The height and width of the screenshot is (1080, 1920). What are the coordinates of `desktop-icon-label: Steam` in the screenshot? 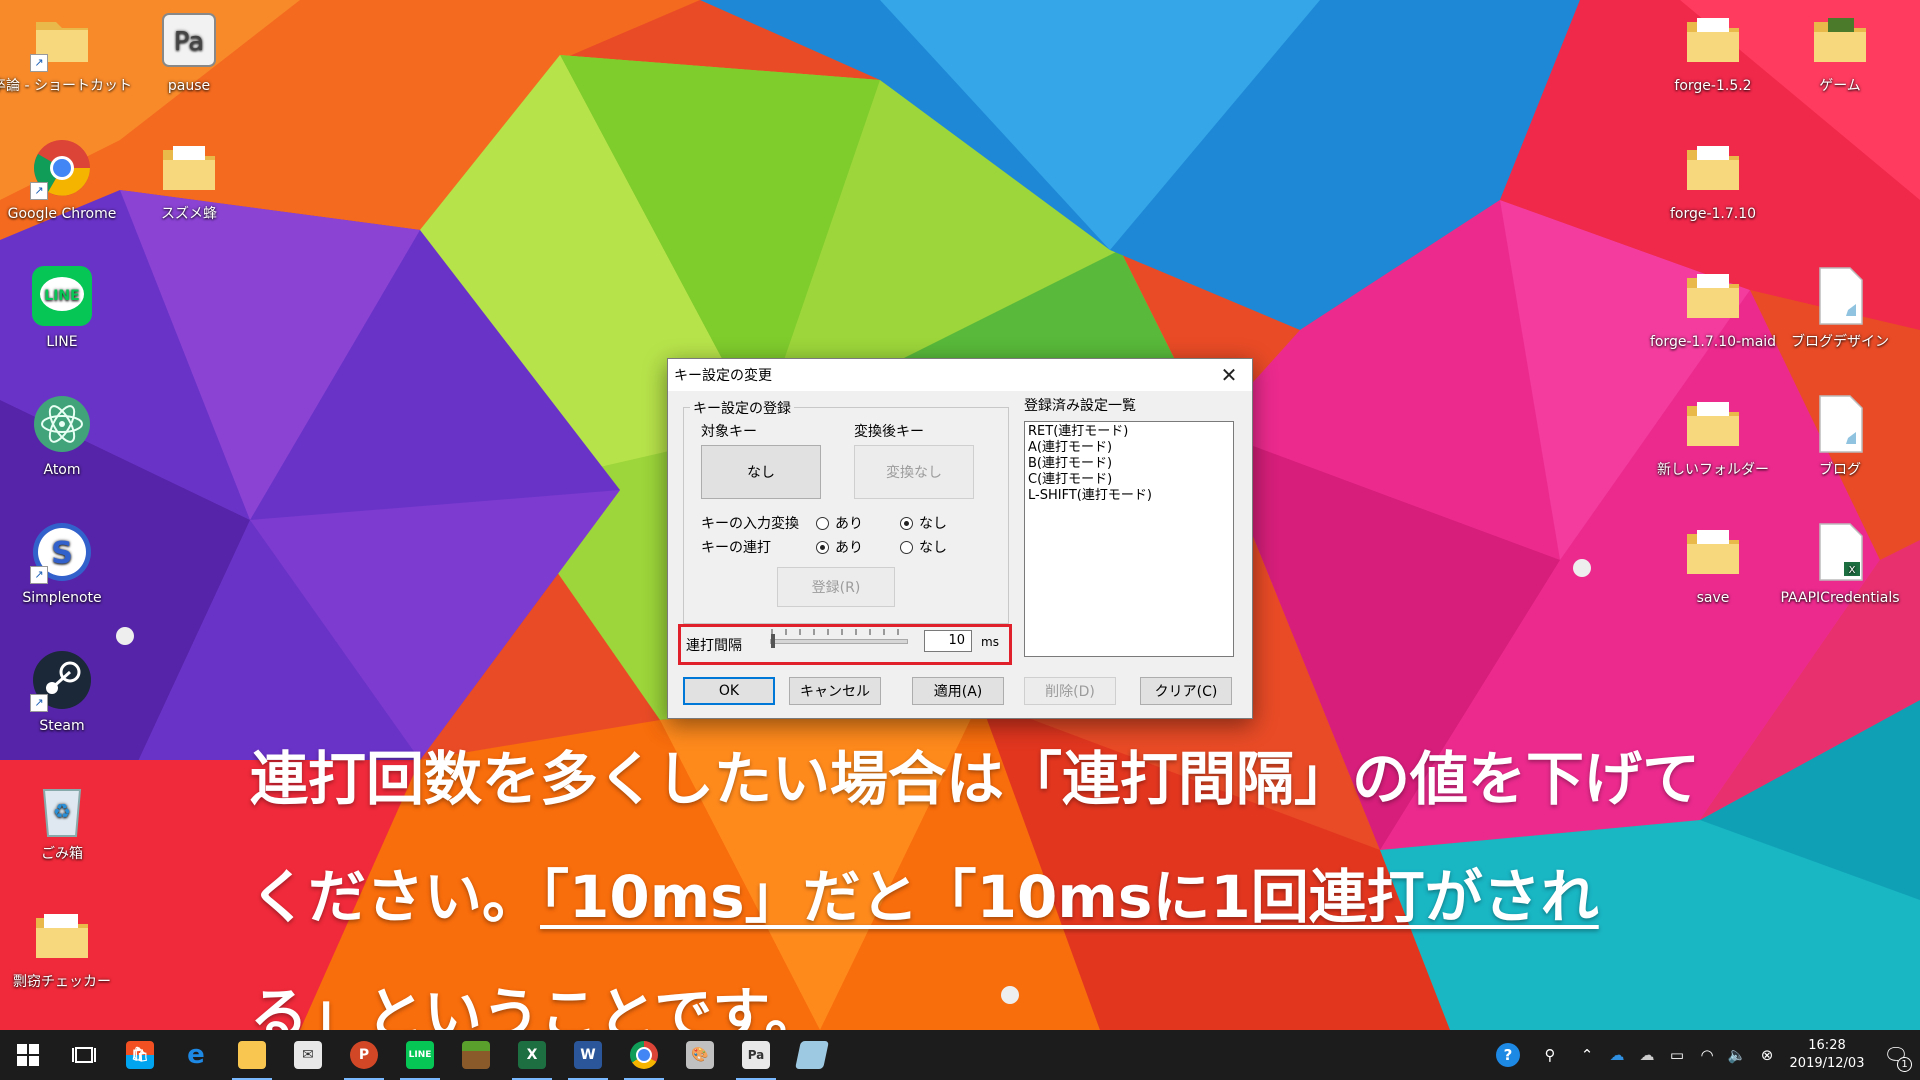 It's located at (62, 726).